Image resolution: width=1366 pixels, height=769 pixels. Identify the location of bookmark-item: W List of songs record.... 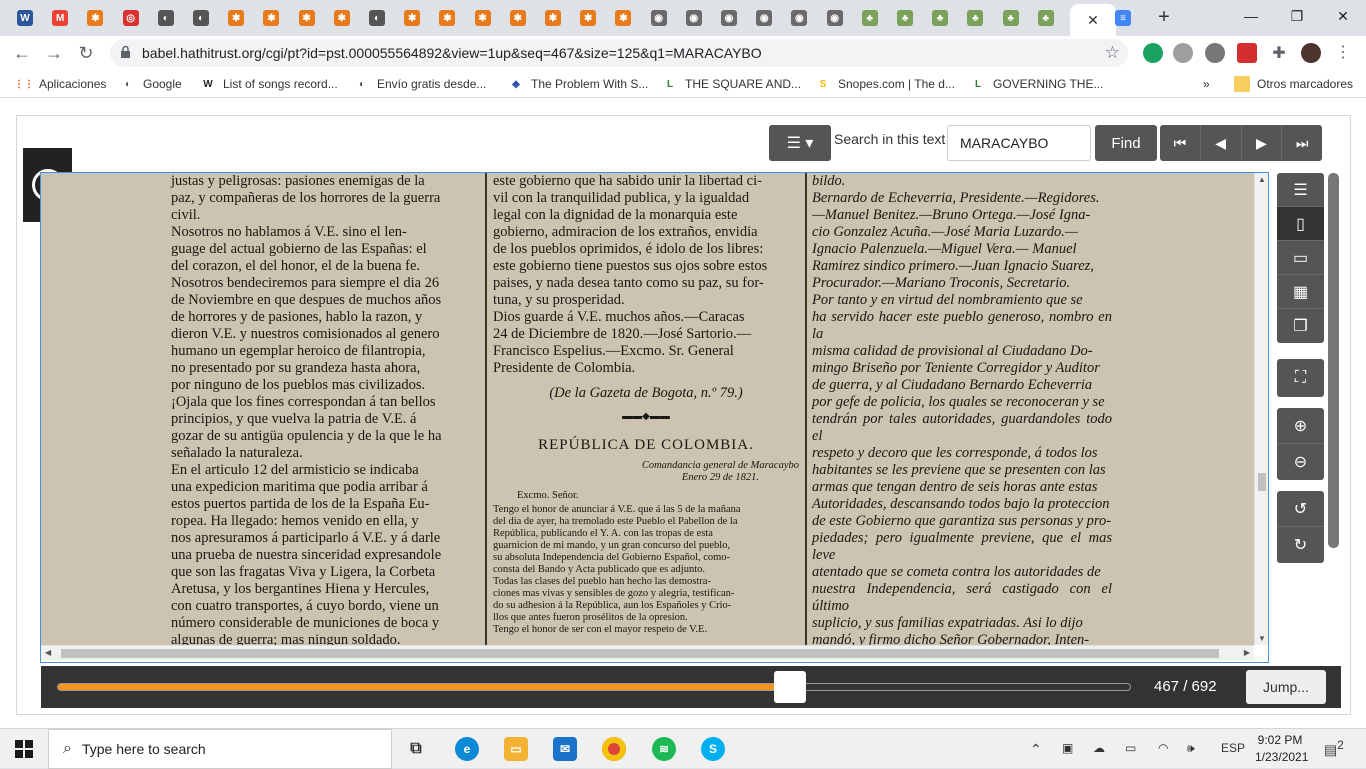
(268, 84).